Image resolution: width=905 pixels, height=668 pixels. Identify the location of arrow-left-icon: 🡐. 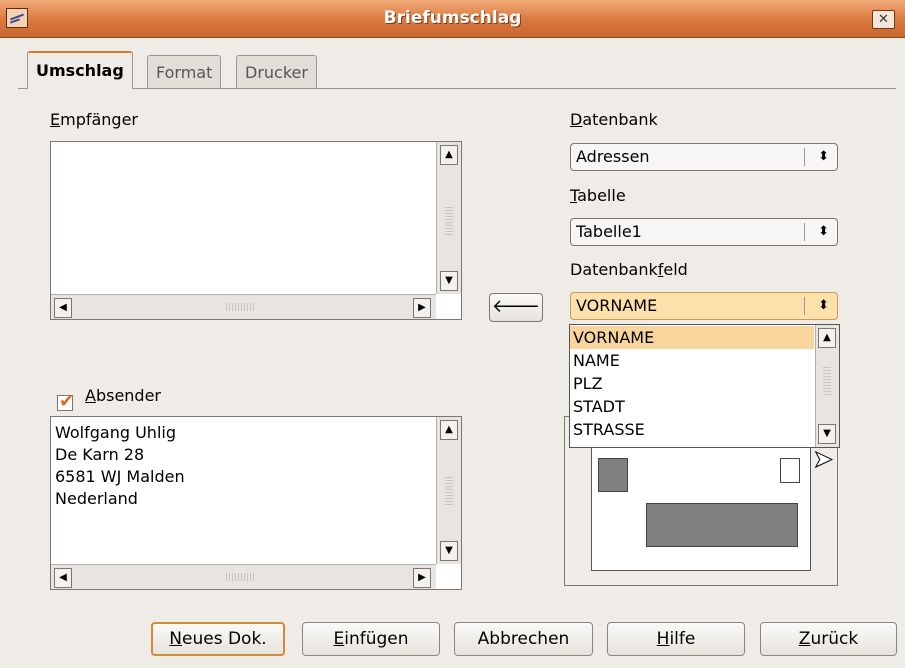
(516, 306).